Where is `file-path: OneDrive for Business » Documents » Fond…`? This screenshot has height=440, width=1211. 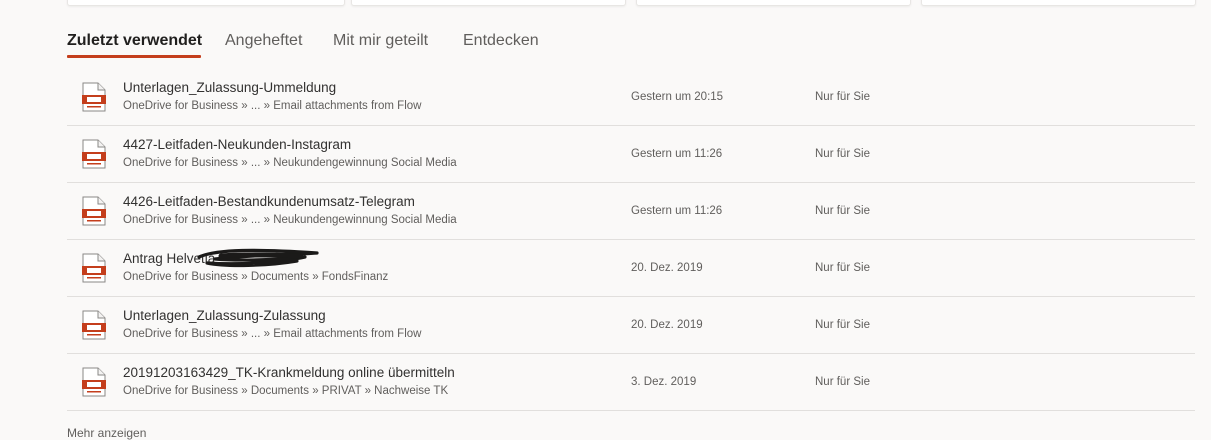 file-path: OneDrive for Business » Documents » Fond… is located at coordinates (256, 277).